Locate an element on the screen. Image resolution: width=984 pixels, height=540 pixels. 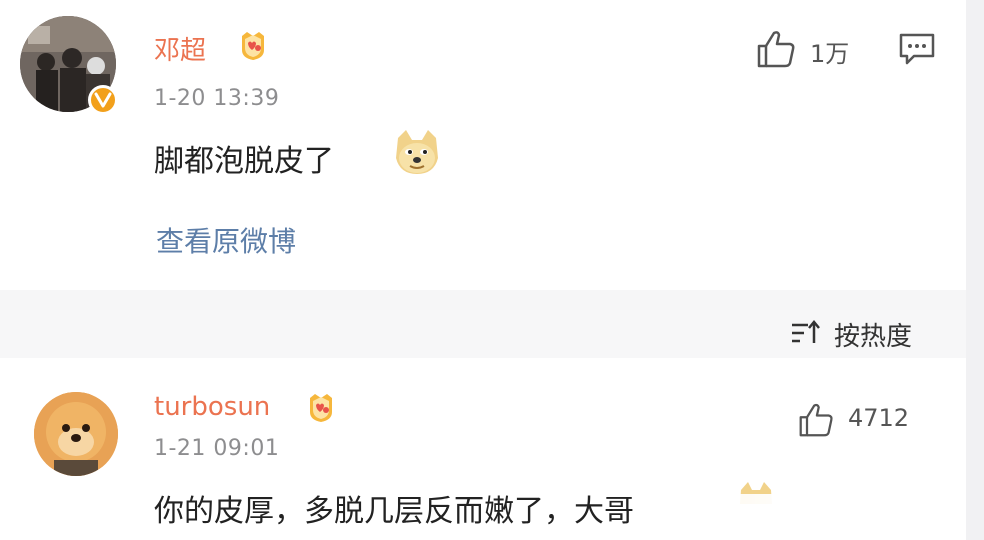
avatar is located at coordinates (76, 434).